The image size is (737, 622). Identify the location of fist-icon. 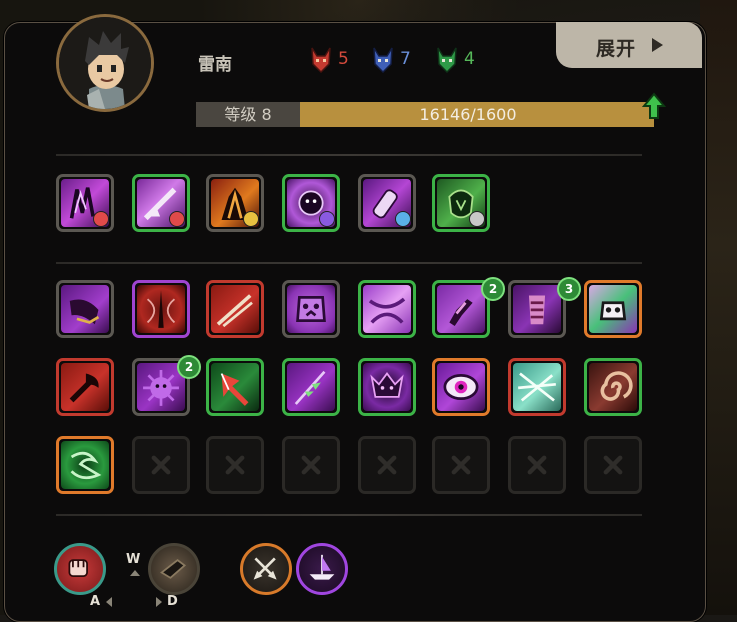
(78, 568).